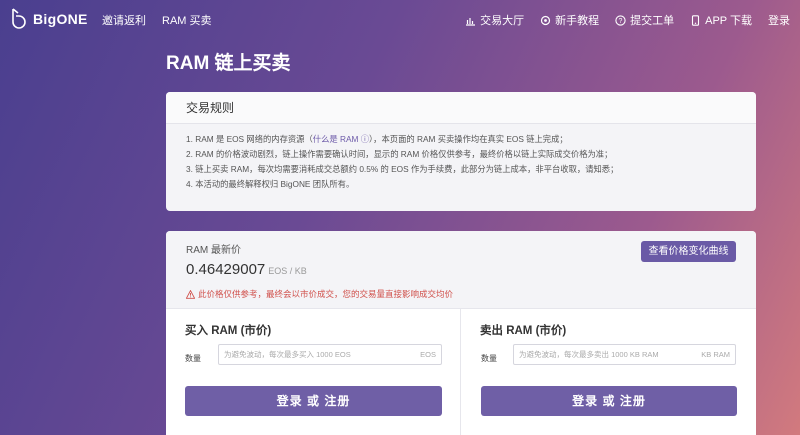  What do you see at coordinates (715, 354) in the screenshot?
I see `sell-quantity-unit: KB RAM` at bounding box center [715, 354].